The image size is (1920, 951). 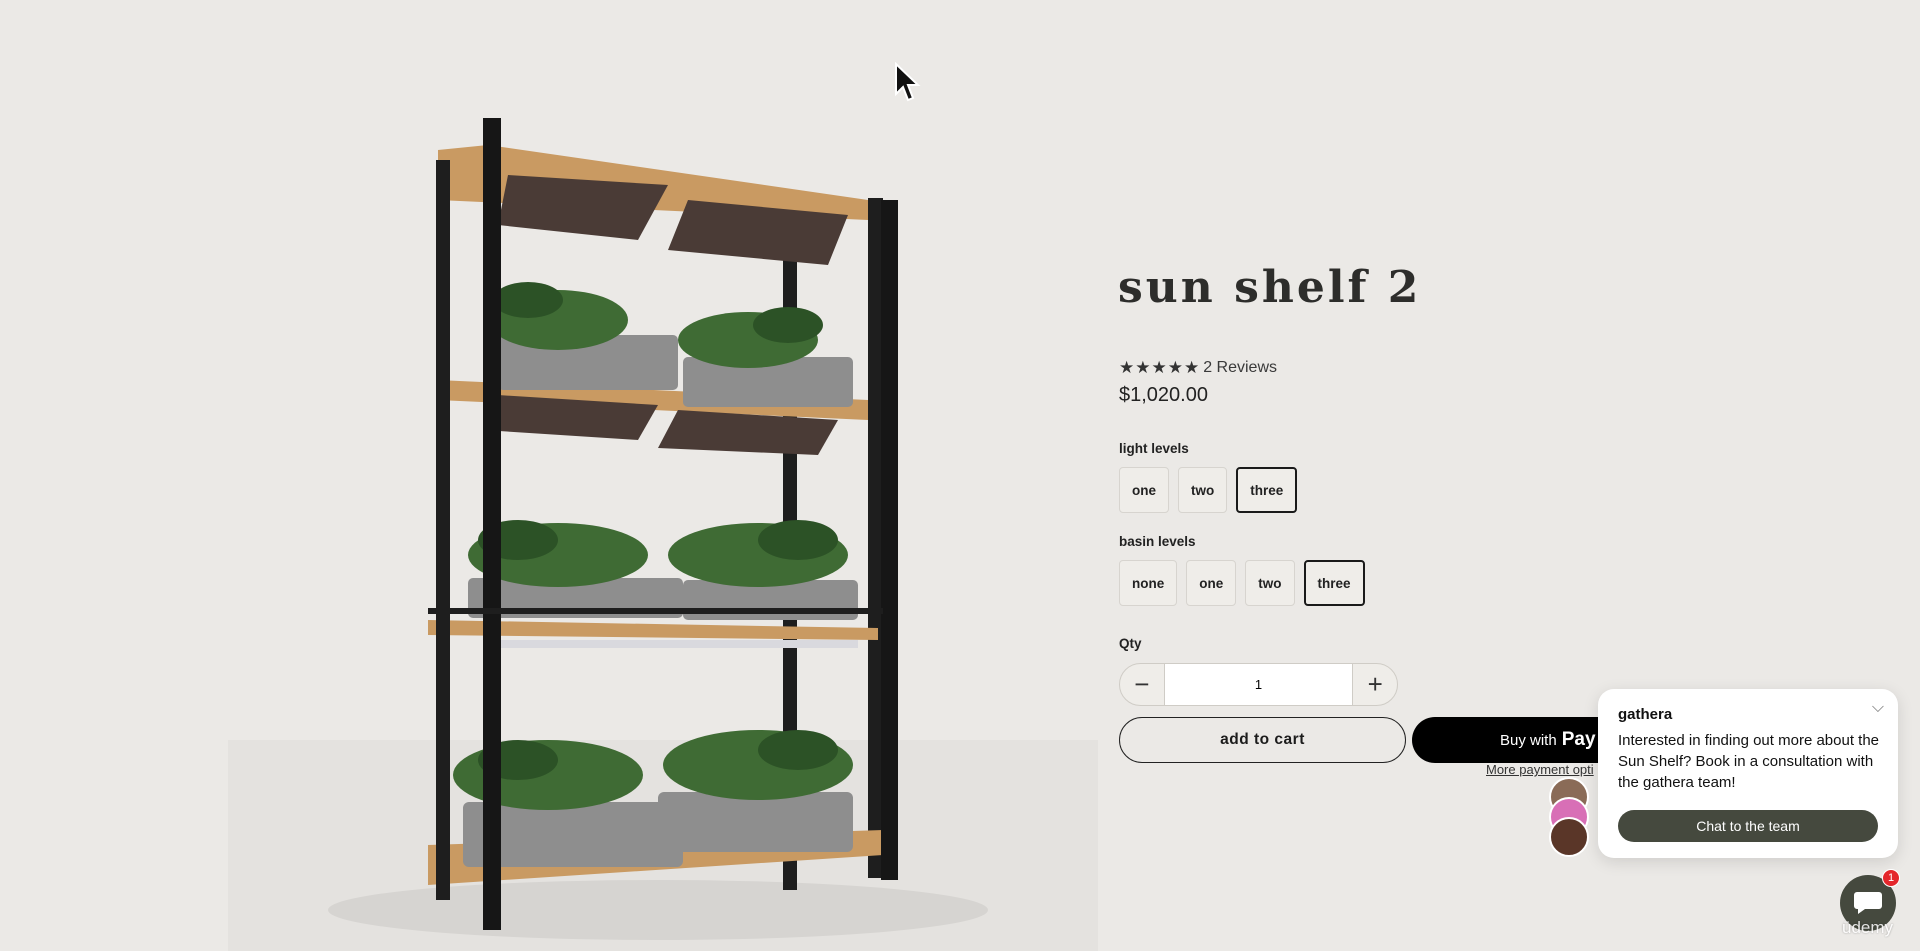 I want to click on light-level-option-three: three, so click(x=1267, y=490).